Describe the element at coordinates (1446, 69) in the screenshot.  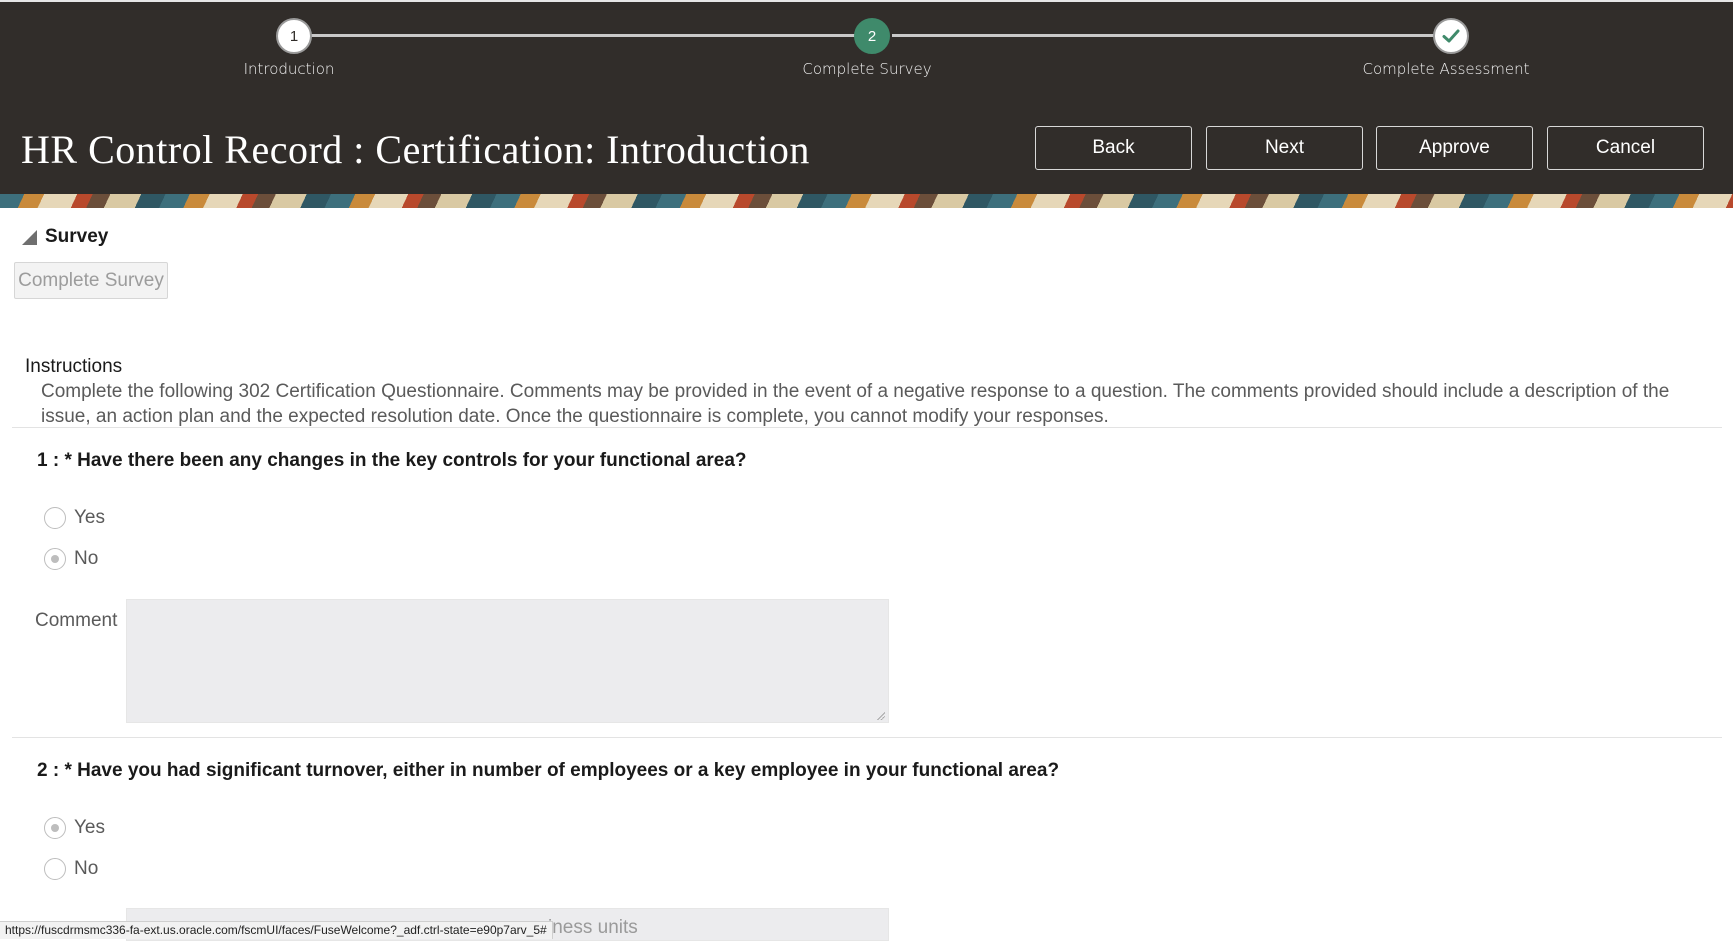
I see `train-label-complete-assessment: Complete Assessment` at that location.